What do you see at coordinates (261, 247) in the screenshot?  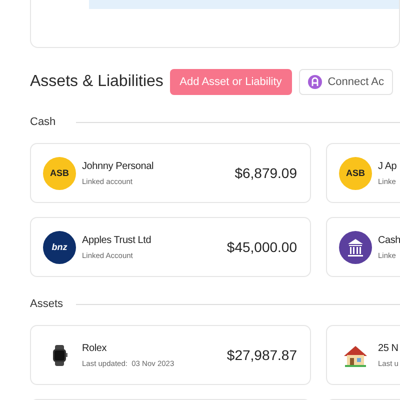 I see `account-amount: $45,000.00` at bounding box center [261, 247].